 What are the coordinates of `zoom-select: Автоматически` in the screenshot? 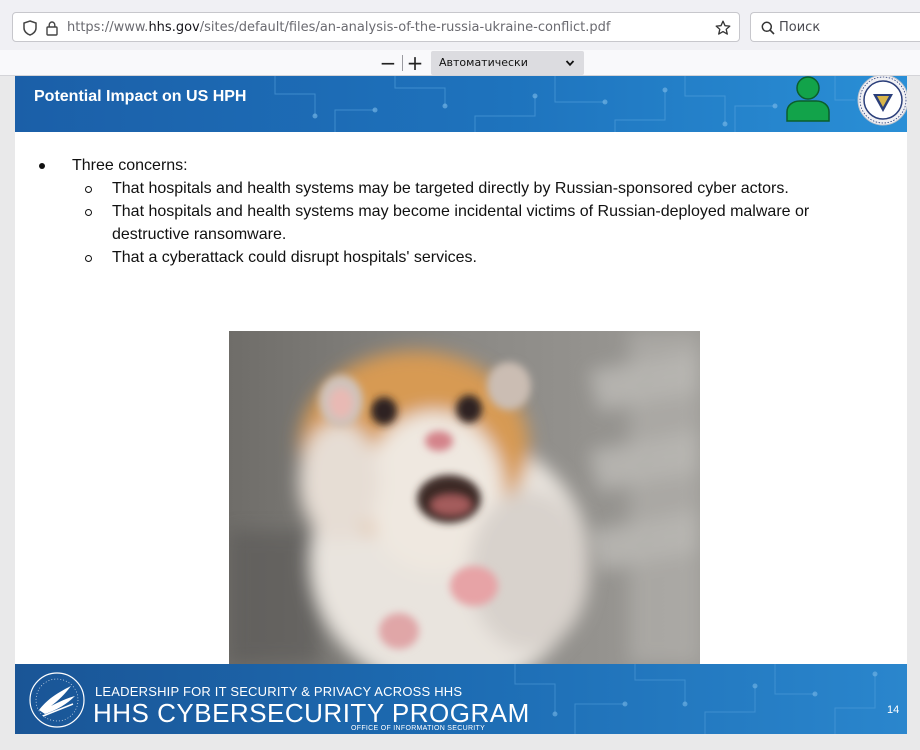 It's located at (507, 63).